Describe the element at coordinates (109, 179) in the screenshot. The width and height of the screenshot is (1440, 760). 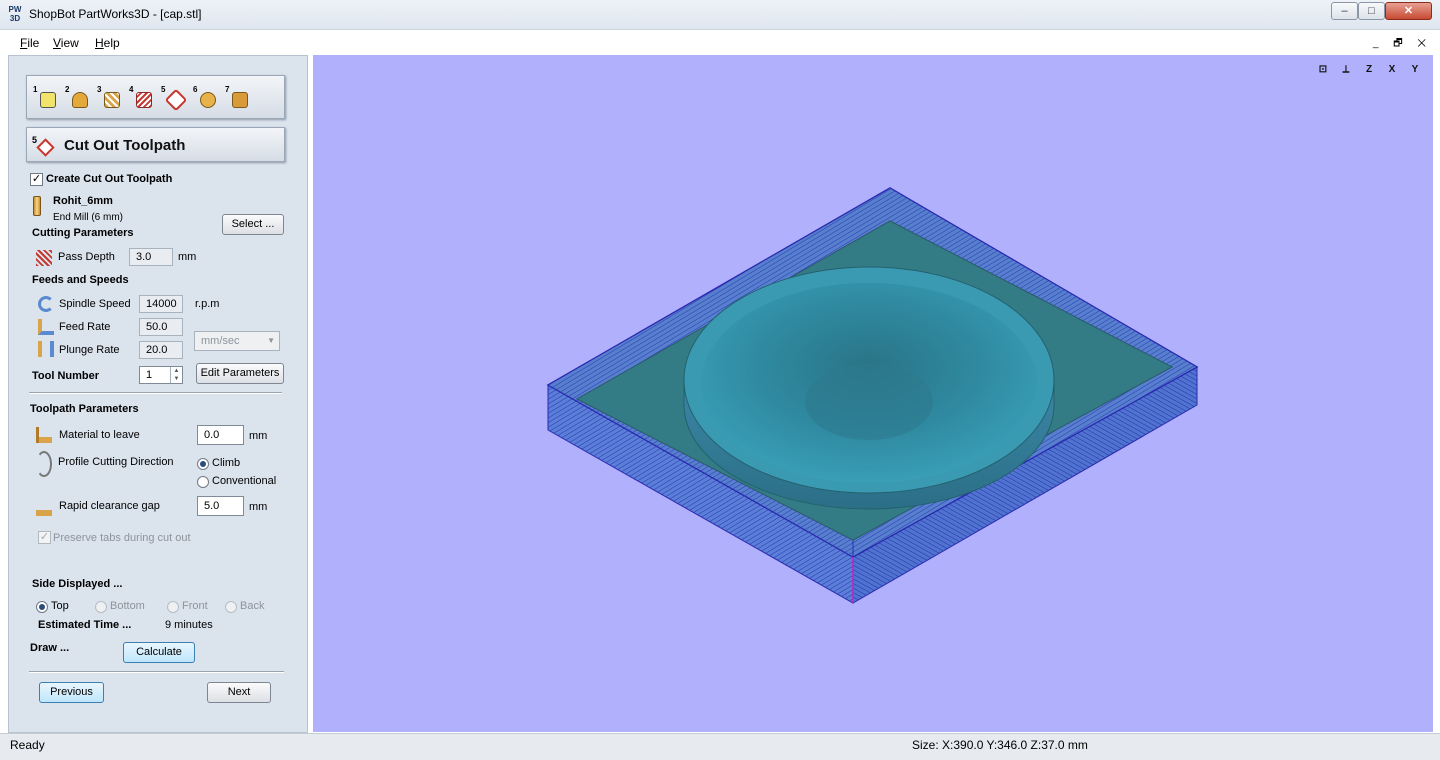
I see `create-cutout-label: Create Cut Out Toolpath` at that location.